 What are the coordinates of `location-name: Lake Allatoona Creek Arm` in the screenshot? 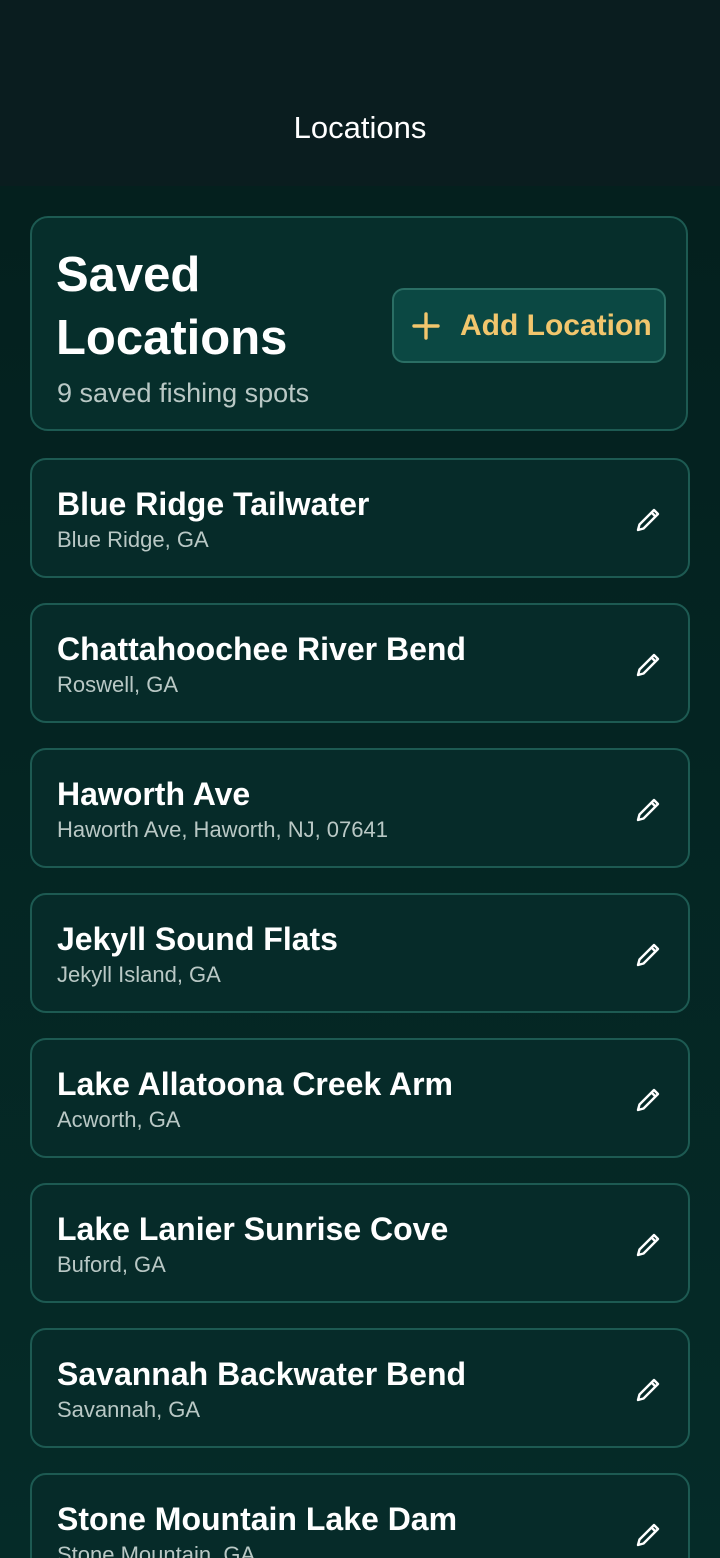 It's located at (255, 1084).